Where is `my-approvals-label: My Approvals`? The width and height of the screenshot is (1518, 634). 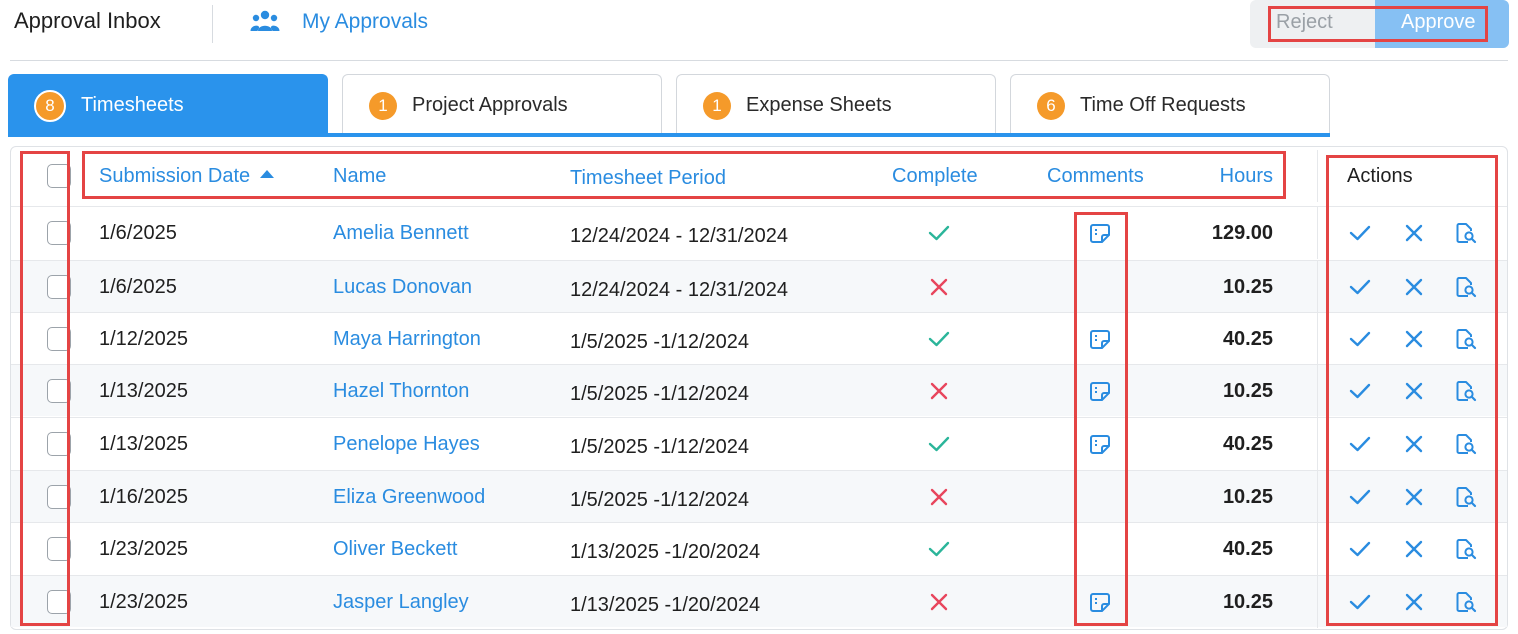 my-approvals-label: My Approvals is located at coordinates (365, 21).